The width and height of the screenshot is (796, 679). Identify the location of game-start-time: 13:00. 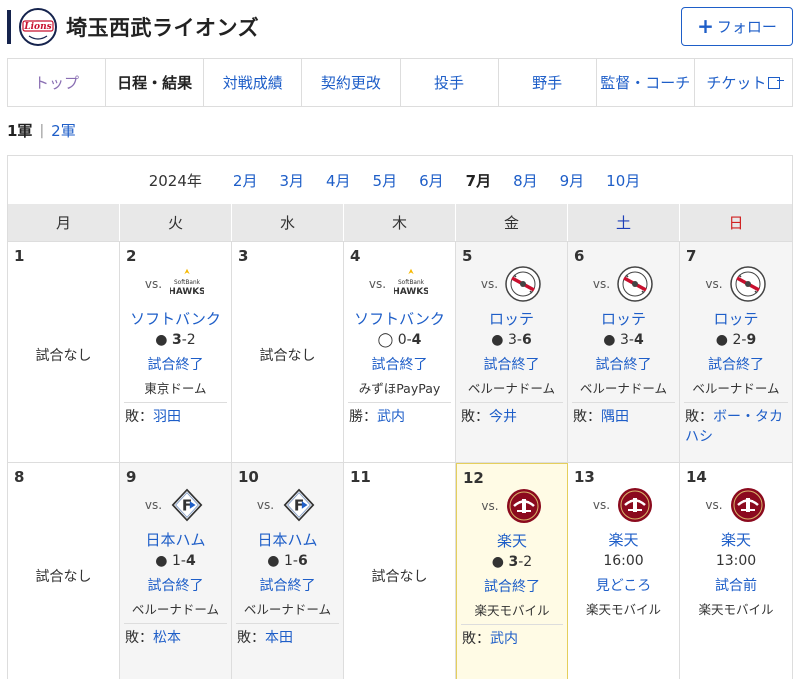
(736, 561).